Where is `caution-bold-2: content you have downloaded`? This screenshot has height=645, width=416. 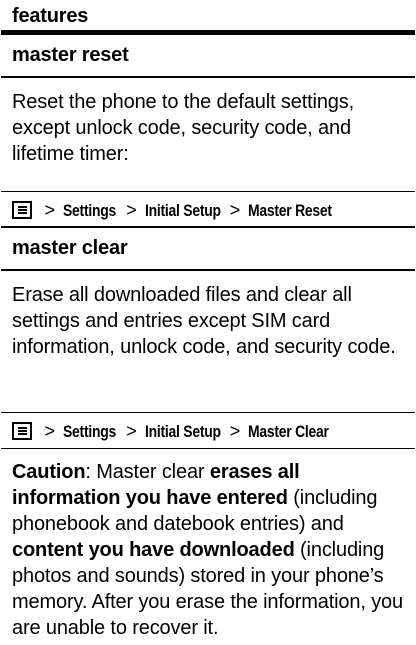
caution-bold-2: content you have downloaded is located at coordinates (153, 550).